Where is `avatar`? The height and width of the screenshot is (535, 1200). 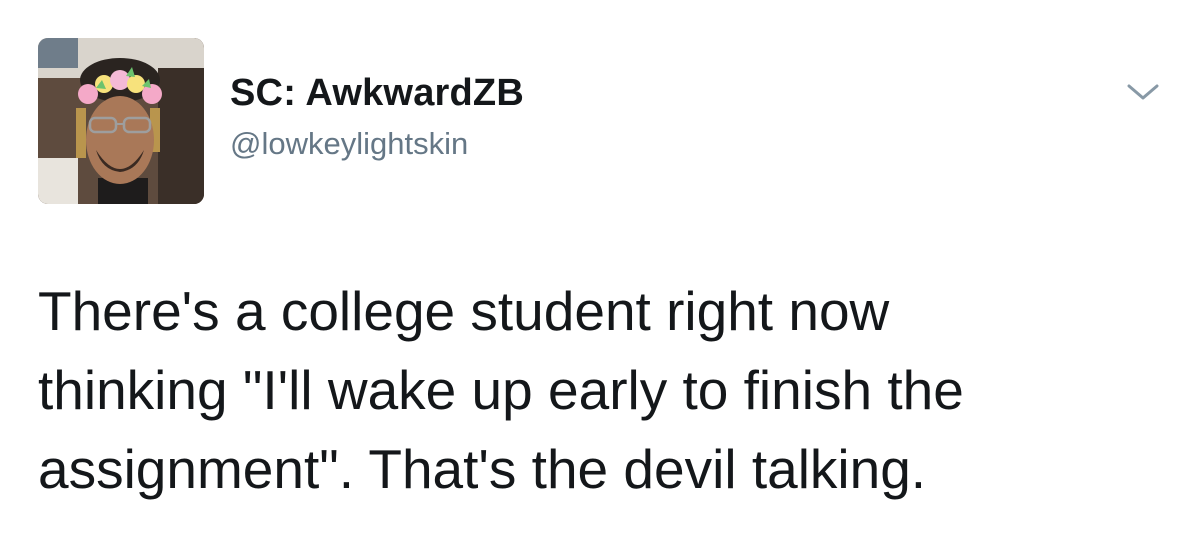 avatar is located at coordinates (121, 121).